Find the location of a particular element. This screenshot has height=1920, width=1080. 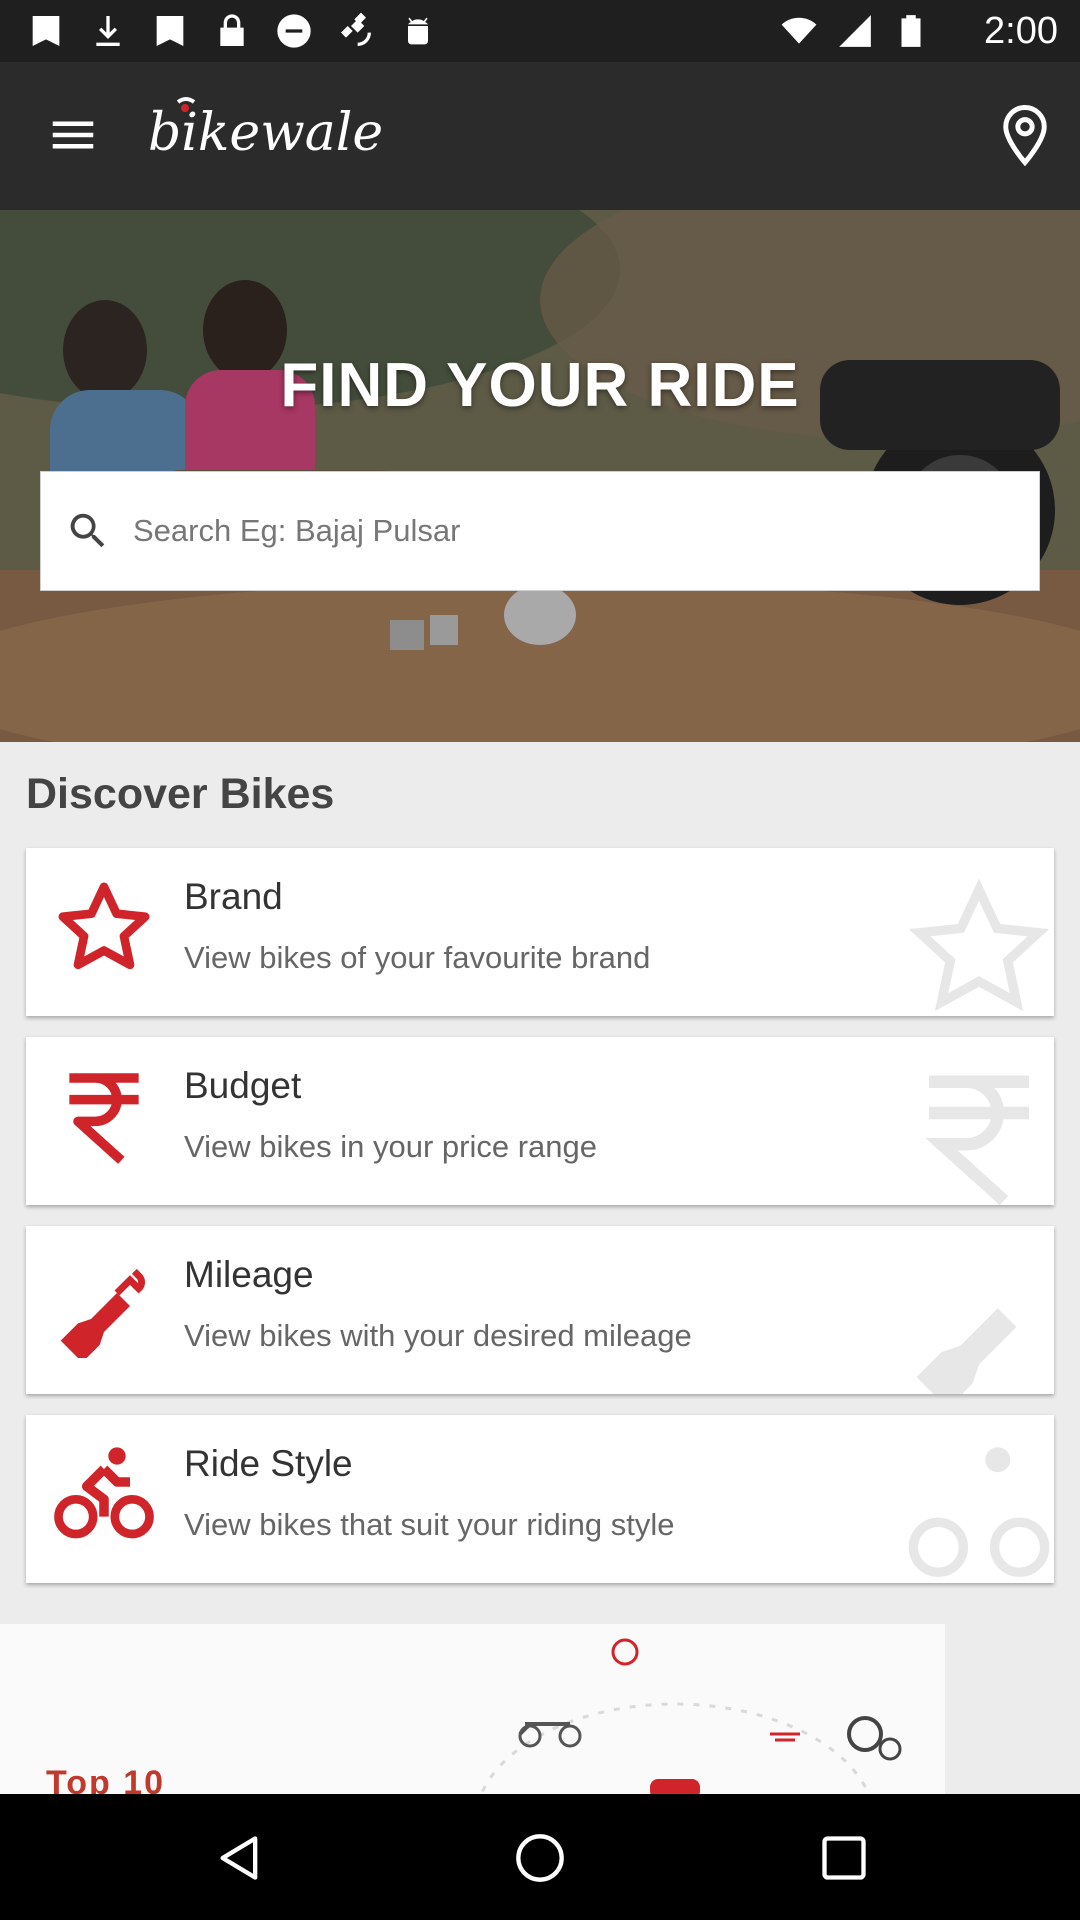

card-title: Brand is located at coordinates (233, 896).